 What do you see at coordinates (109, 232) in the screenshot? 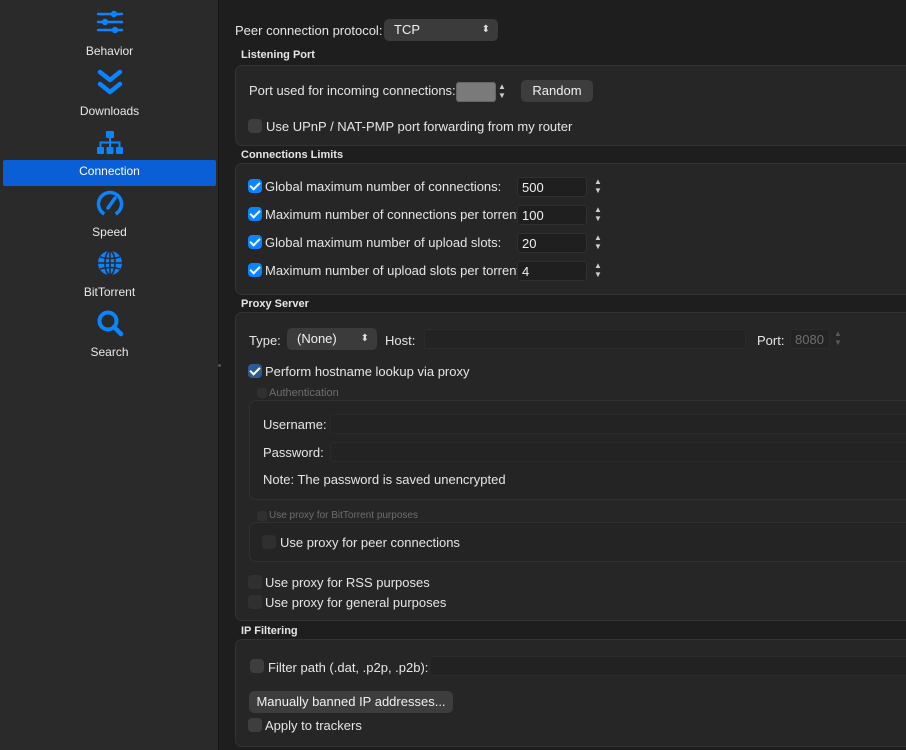
I see `sidebar-item-label: Speed` at bounding box center [109, 232].